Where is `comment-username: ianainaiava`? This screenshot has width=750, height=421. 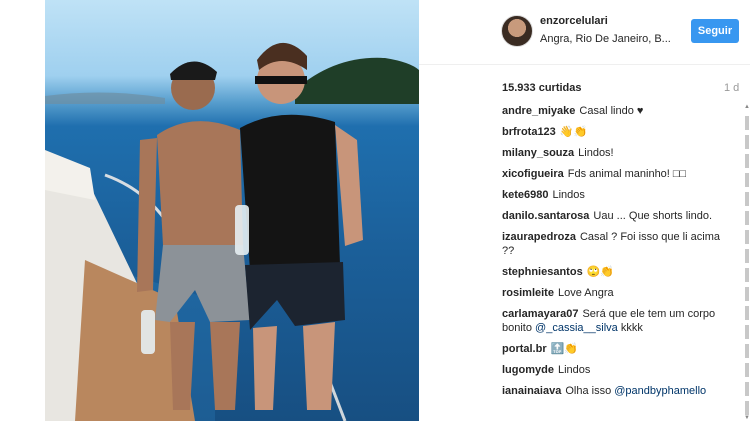
comment-username: ianainaiava is located at coordinates (531, 391).